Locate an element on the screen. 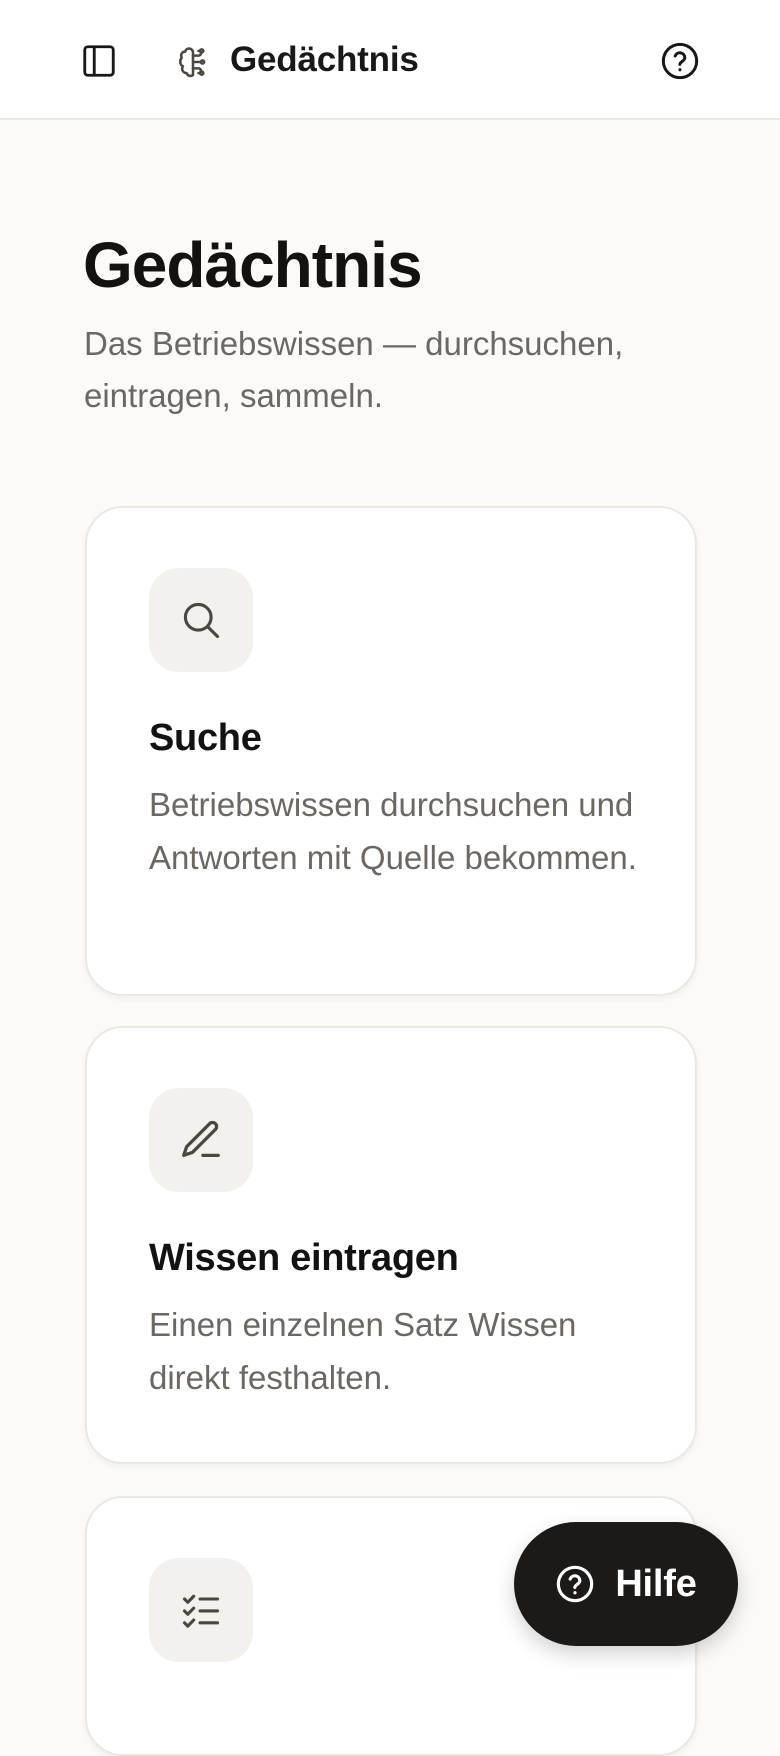  help-fab-button: Hilfe is located at coordinates (626, 1584).